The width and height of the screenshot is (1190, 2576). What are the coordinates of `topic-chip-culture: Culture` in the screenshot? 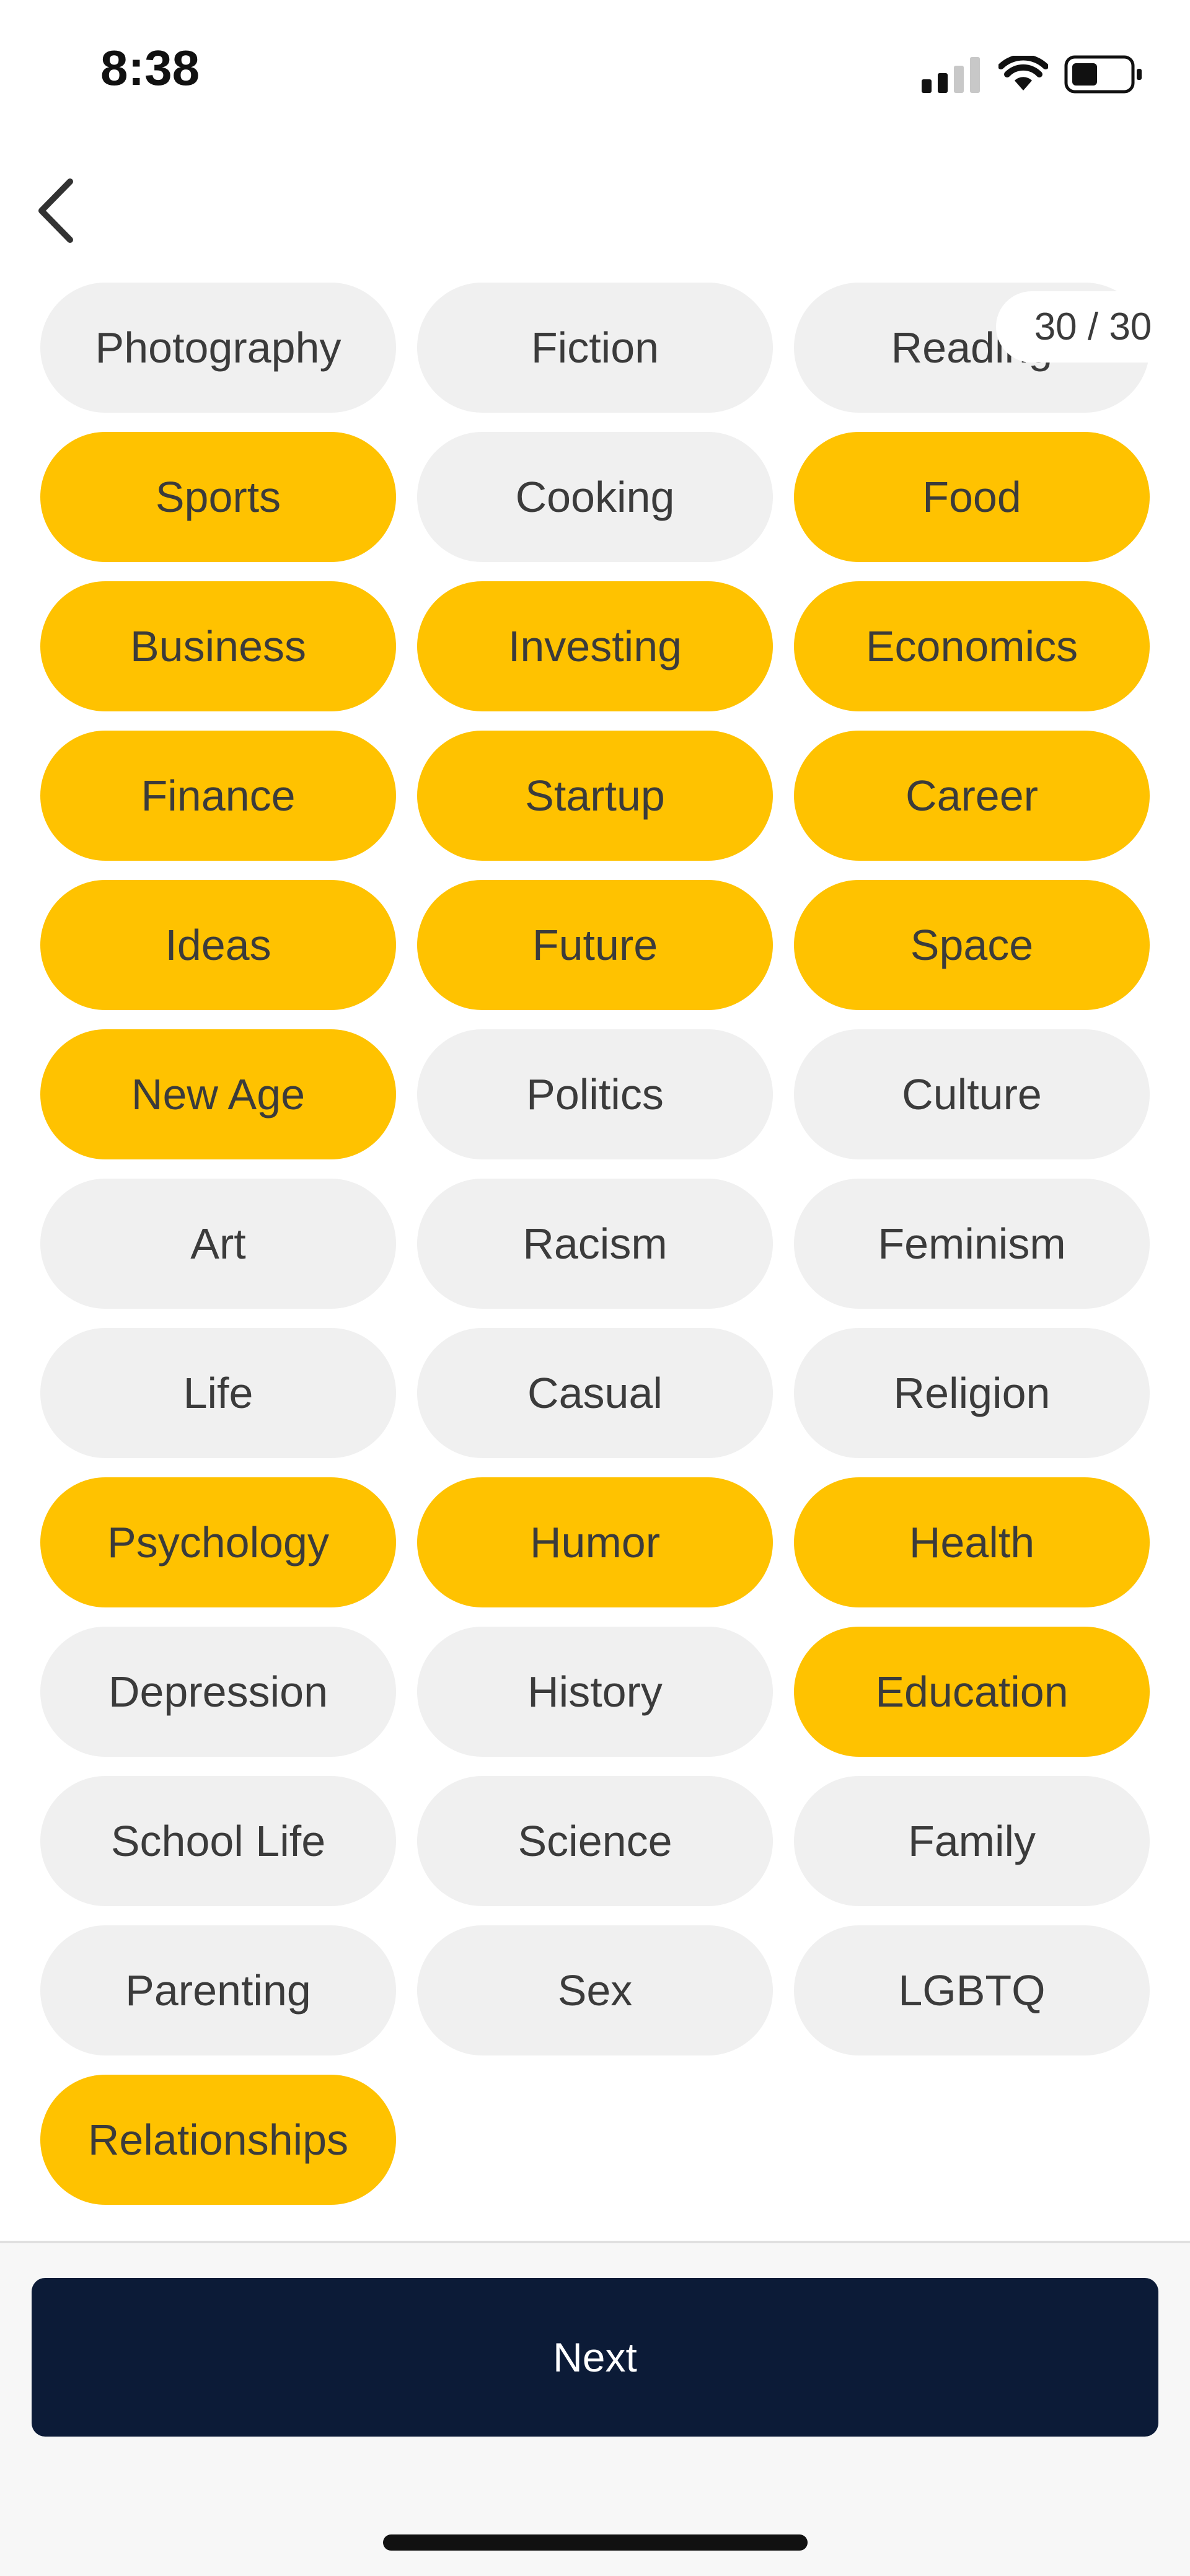 It's located at (972, 1094).